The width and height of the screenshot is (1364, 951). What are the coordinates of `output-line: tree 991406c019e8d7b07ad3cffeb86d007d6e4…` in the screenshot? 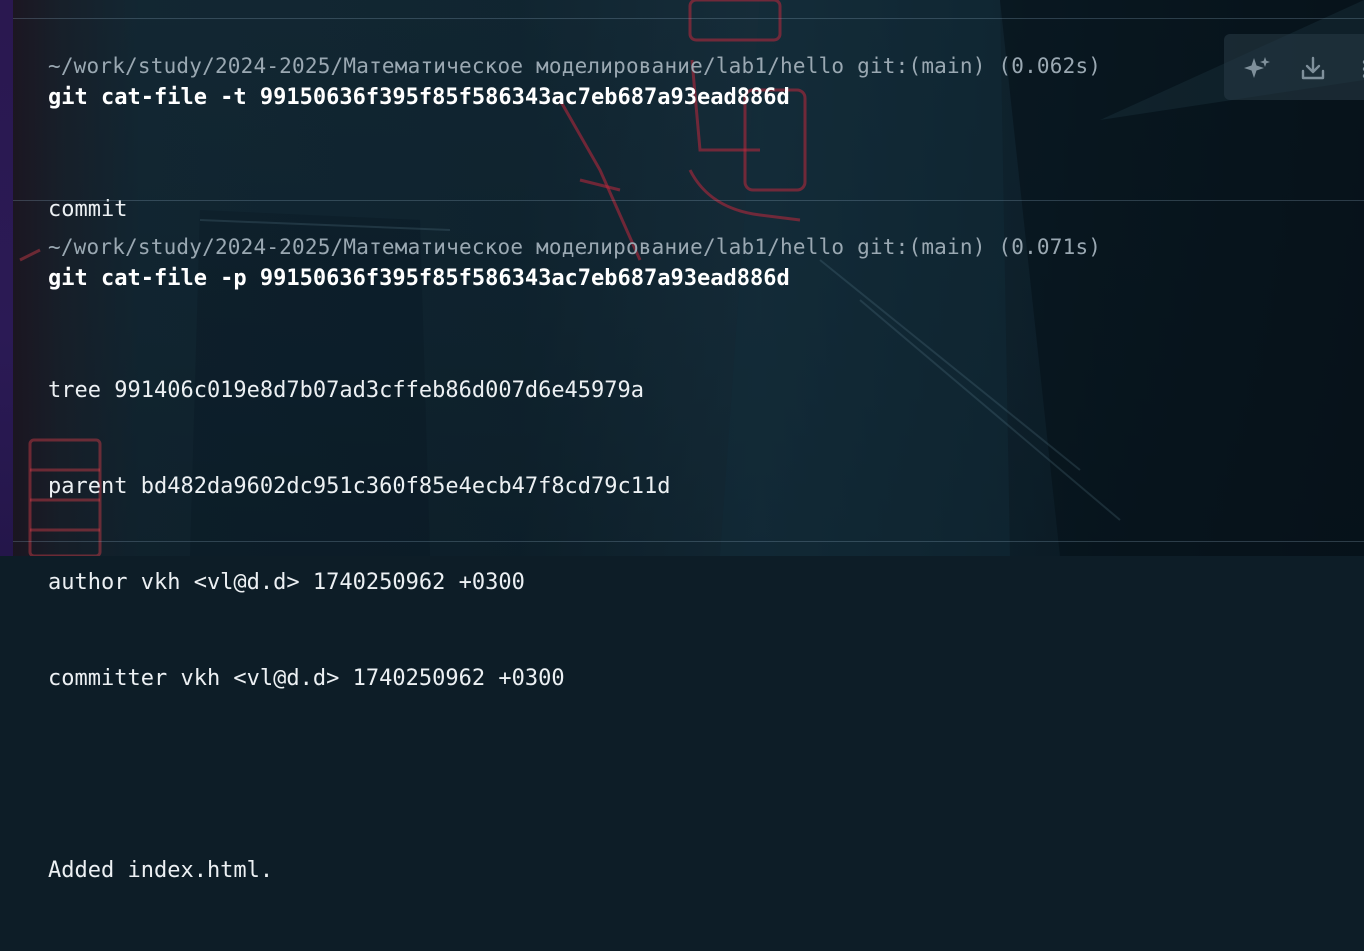 It's located at (346, 390).